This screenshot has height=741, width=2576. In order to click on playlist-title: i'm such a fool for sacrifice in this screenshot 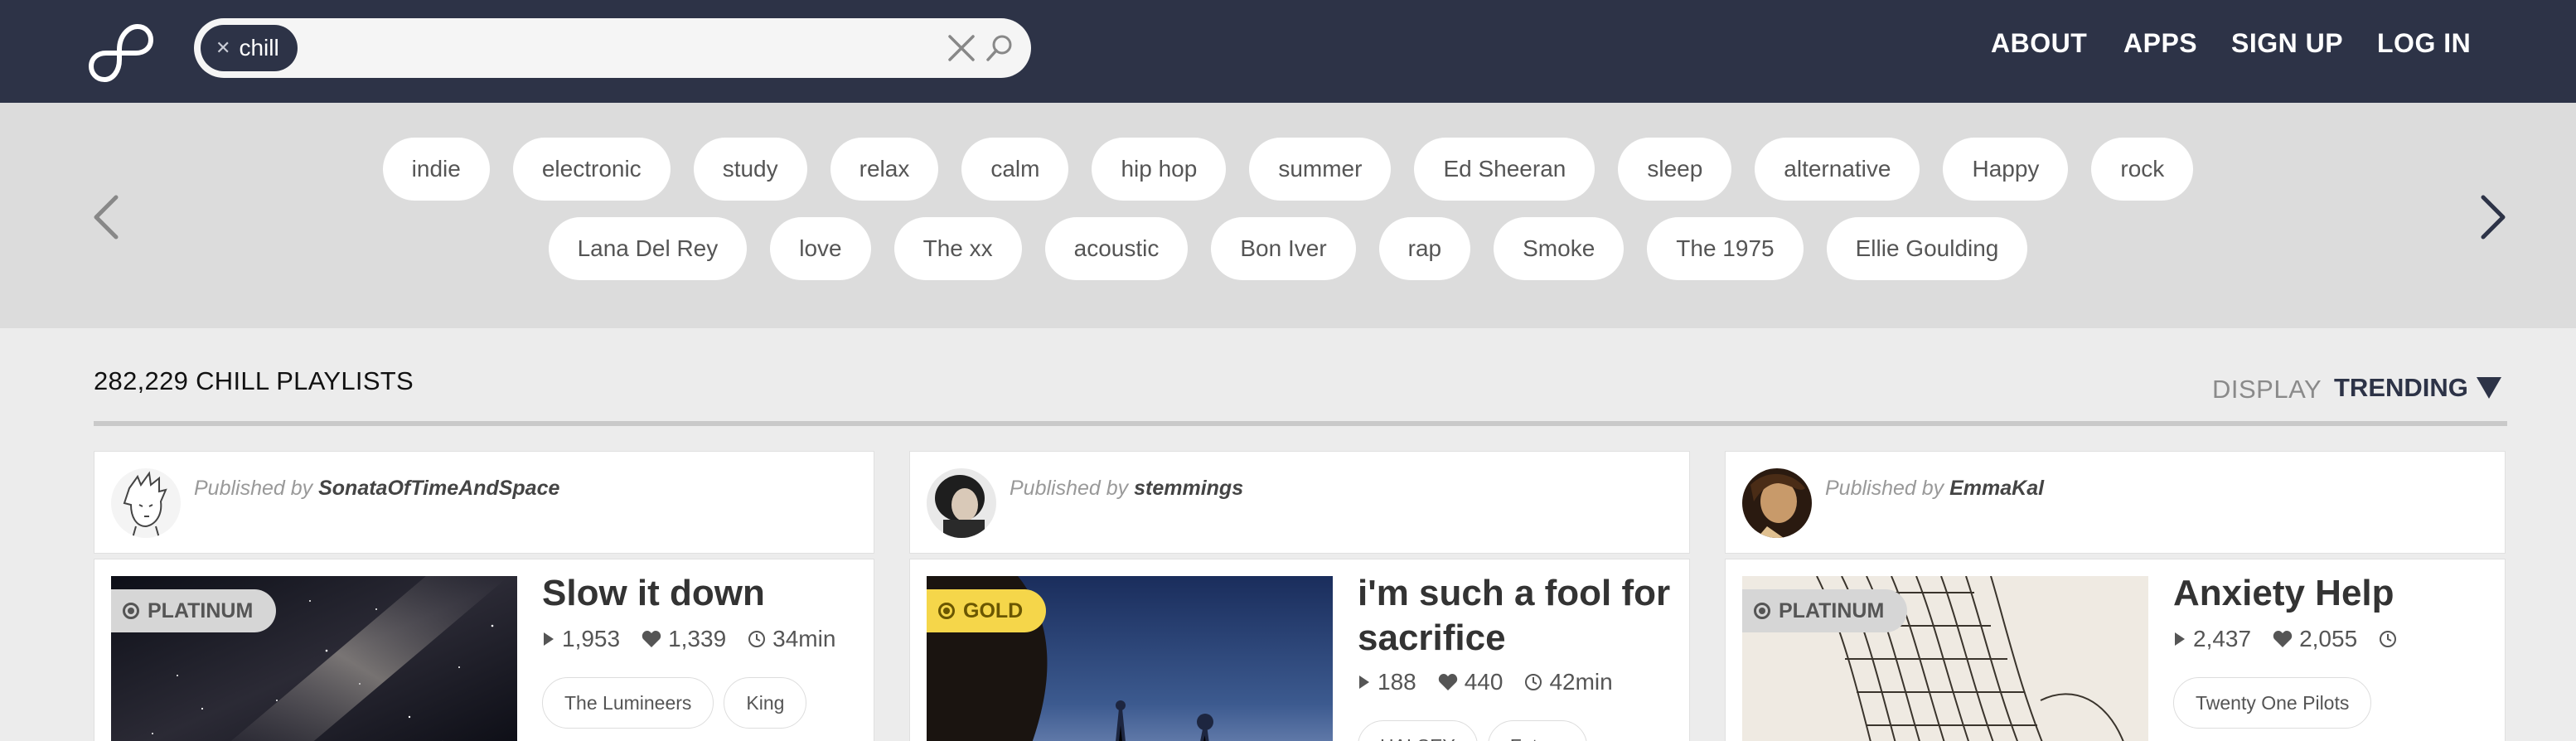, I will do `click(1519, 616)`.